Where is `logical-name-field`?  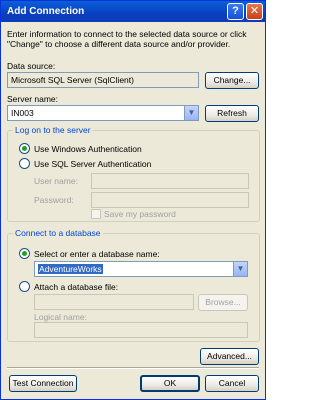 logical-name-field is located at coordinates (141, 330).